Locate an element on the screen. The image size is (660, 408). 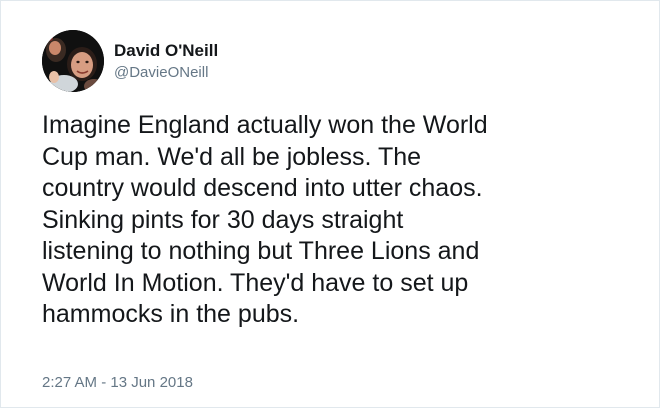
tweet-text-line: Sinking pints for 30 days straight is located at coordinates (223, 219).